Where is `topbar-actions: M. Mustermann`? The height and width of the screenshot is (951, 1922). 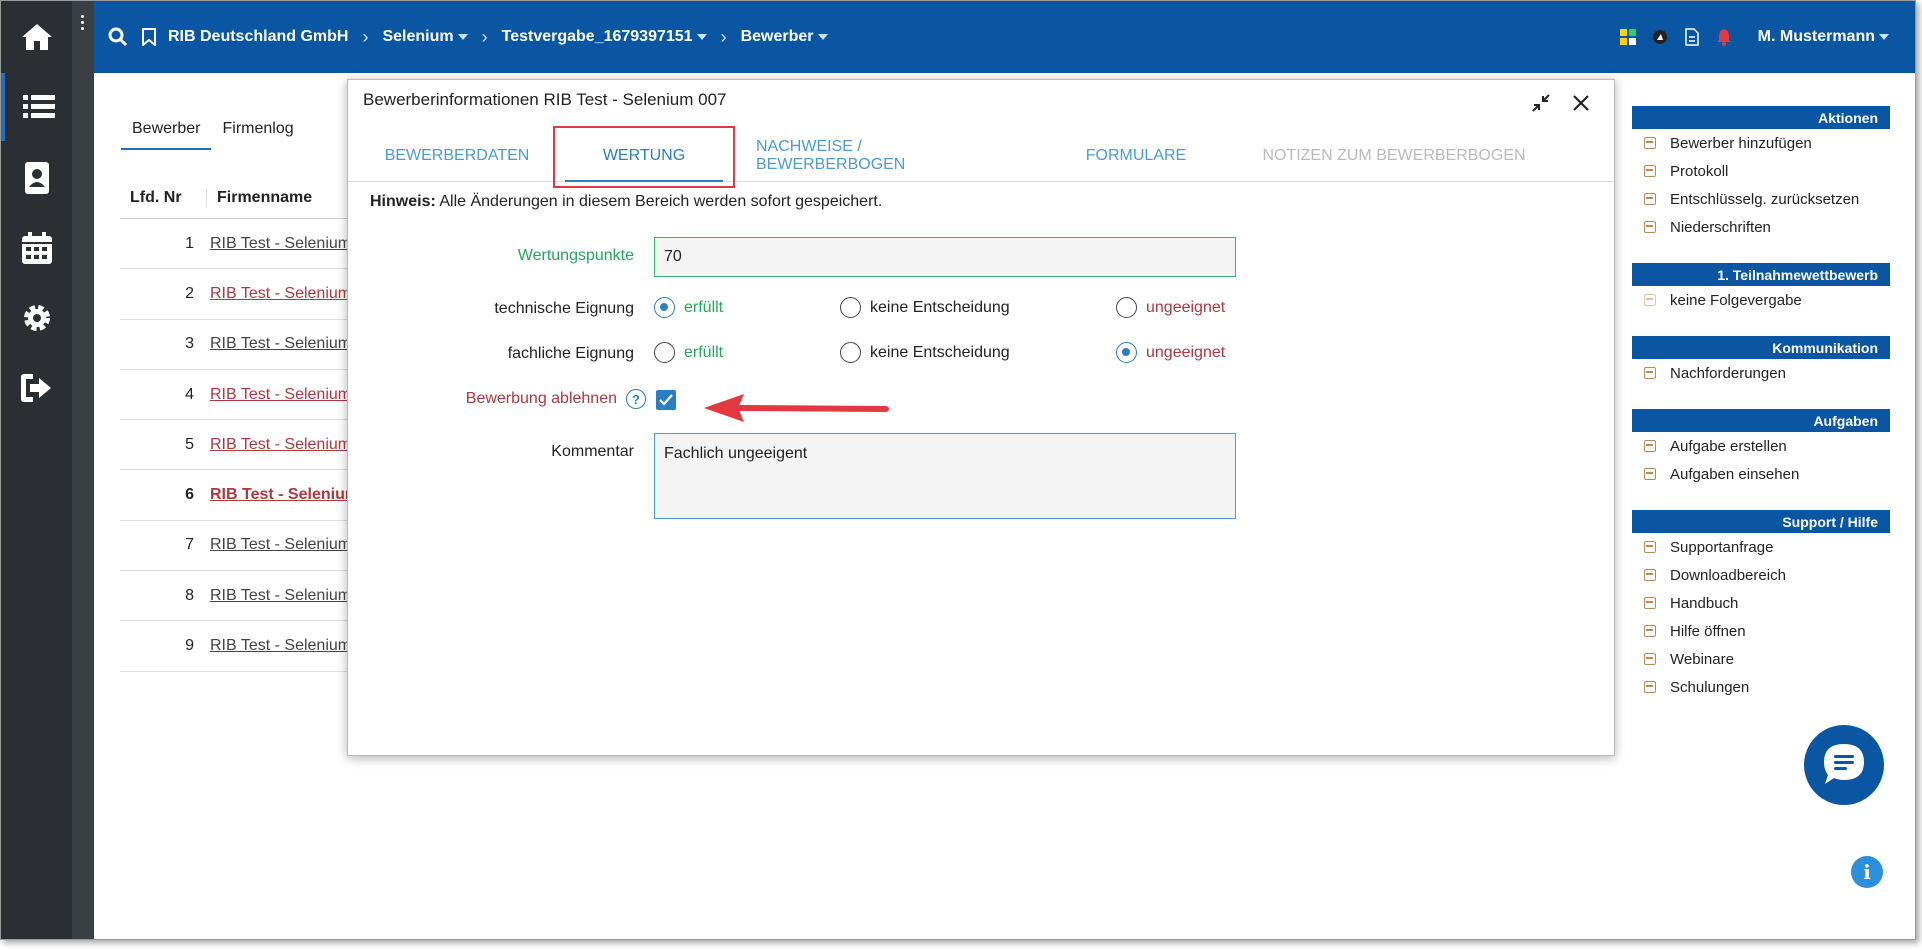 topbar-actions: M. Mustermann is located at coordinates (1754, 37).